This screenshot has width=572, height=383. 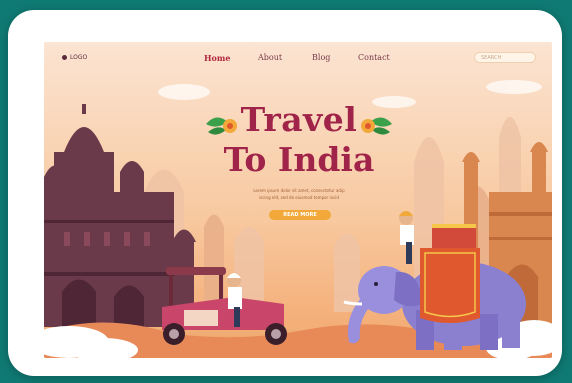 What do you see at coordinates (270, 57) in the screenshot?
I see `nav-link-about: About` at bounding box center [270, 57].